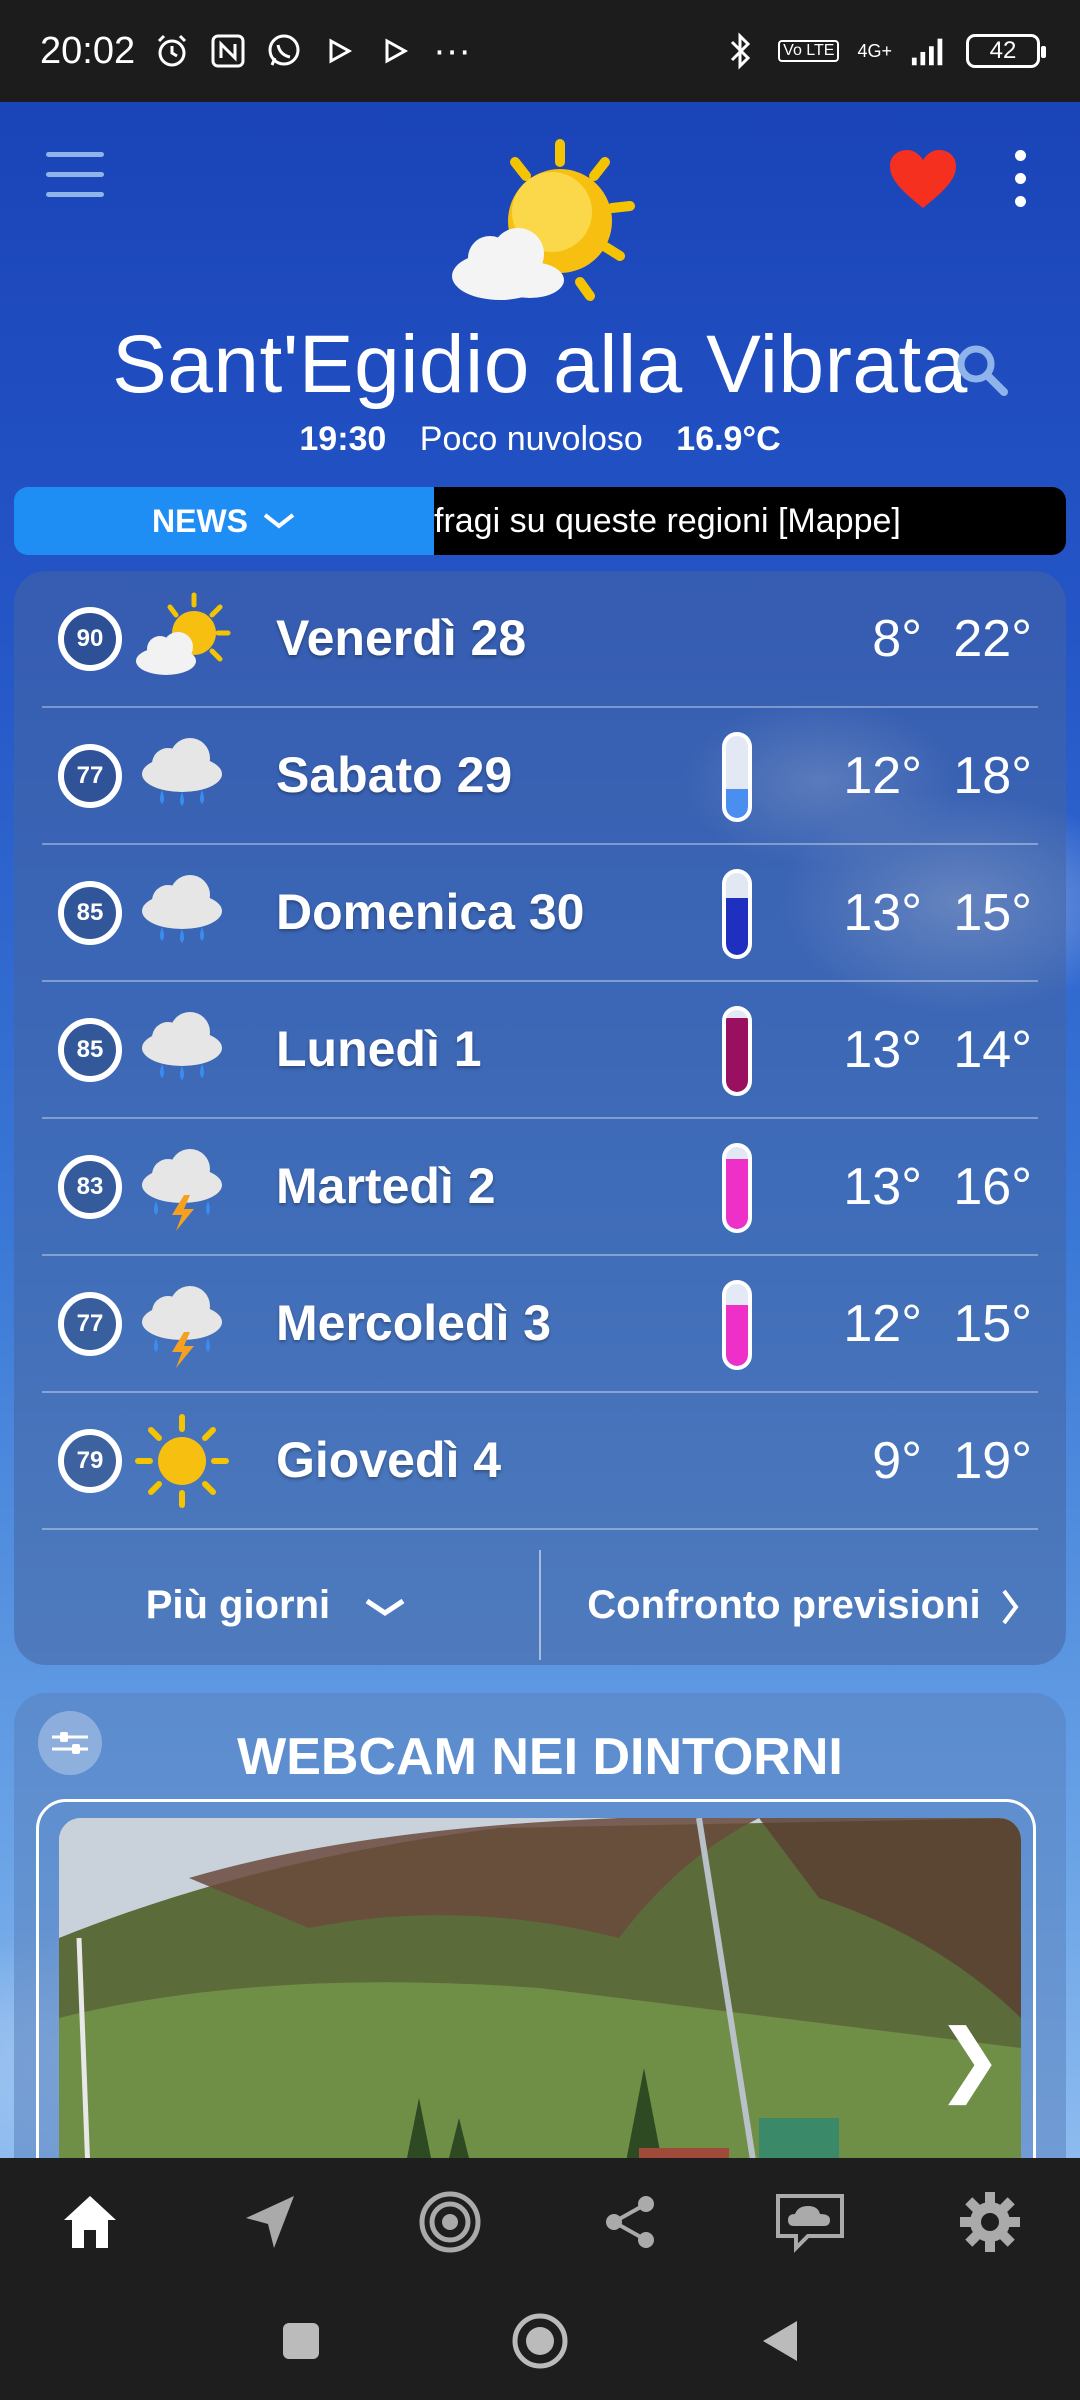 The width and height of the screenshot is (1080, 2400). Describe the element at coordinates (992, 1050) in the screenshot. I see `temp-max: 14°` at that location.